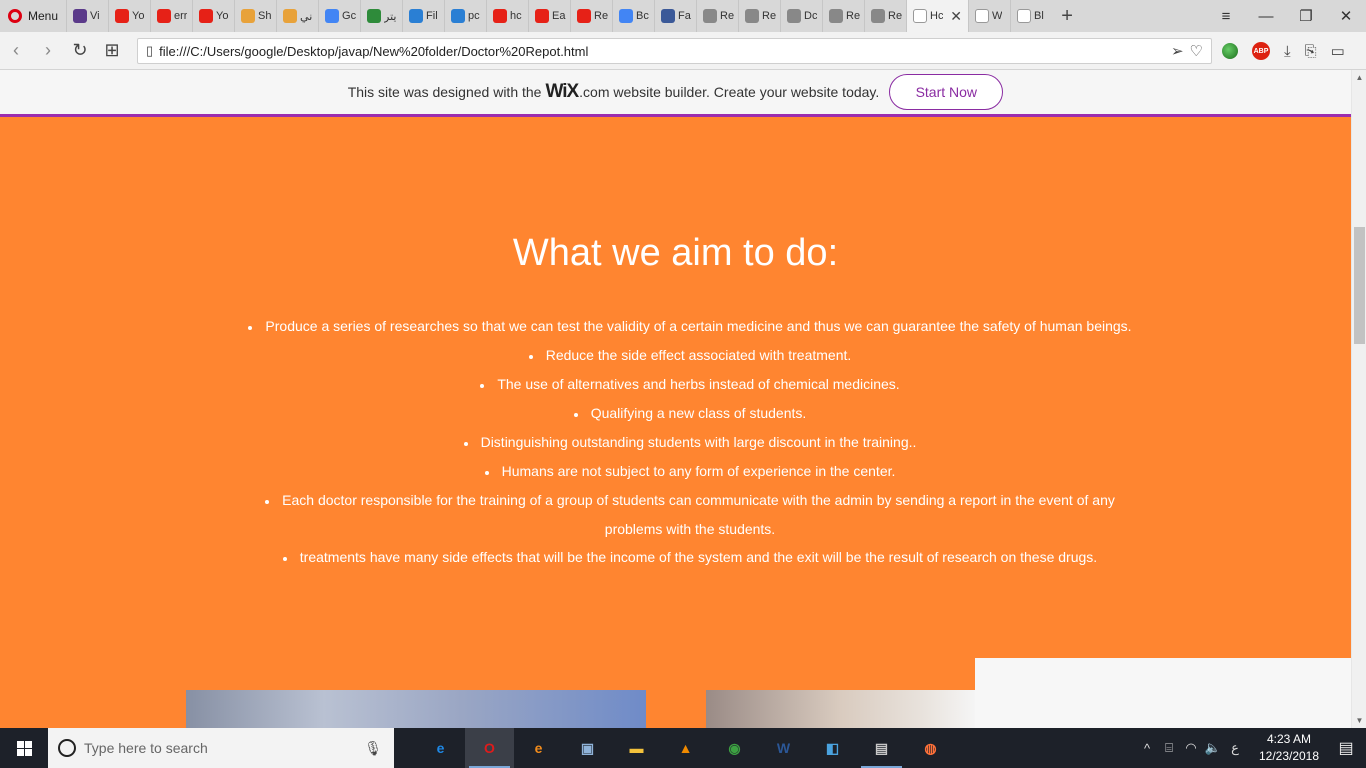  Describe the element at coordinates (374, 16) in the screenshot. I see `check-icon` at that location.